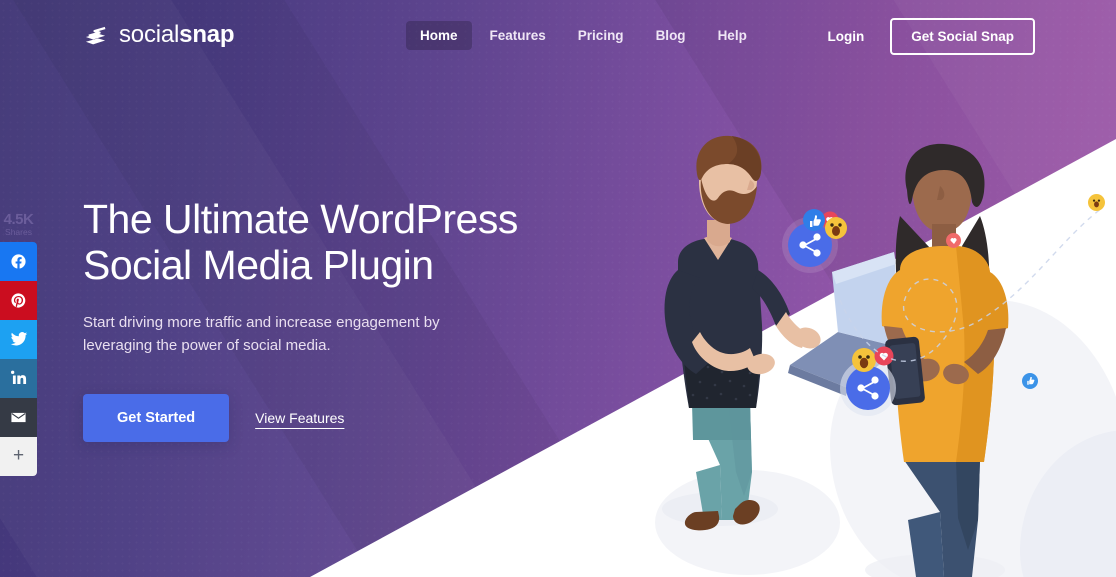 The height and width of the screenshot is (577, 1116). I want to click on share-button-email, so click(18, 417).